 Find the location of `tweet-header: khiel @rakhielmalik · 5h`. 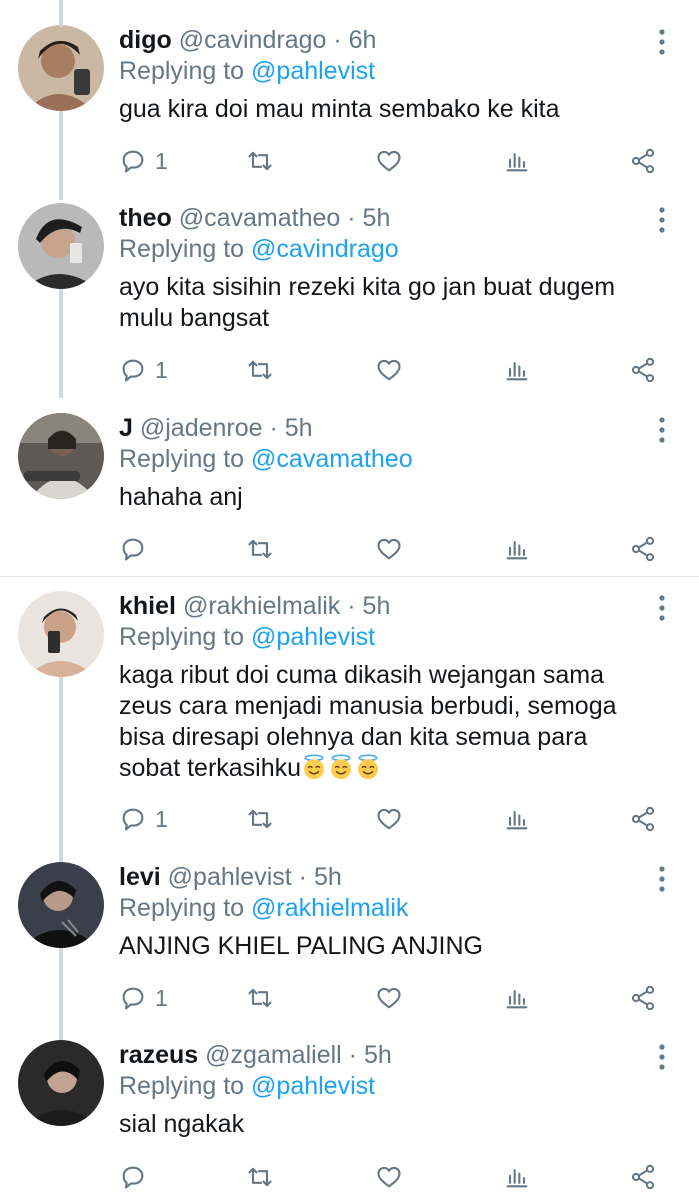

tweet-header: khiel @rakhielmalik · 5h is located at coordinates (254, 606).